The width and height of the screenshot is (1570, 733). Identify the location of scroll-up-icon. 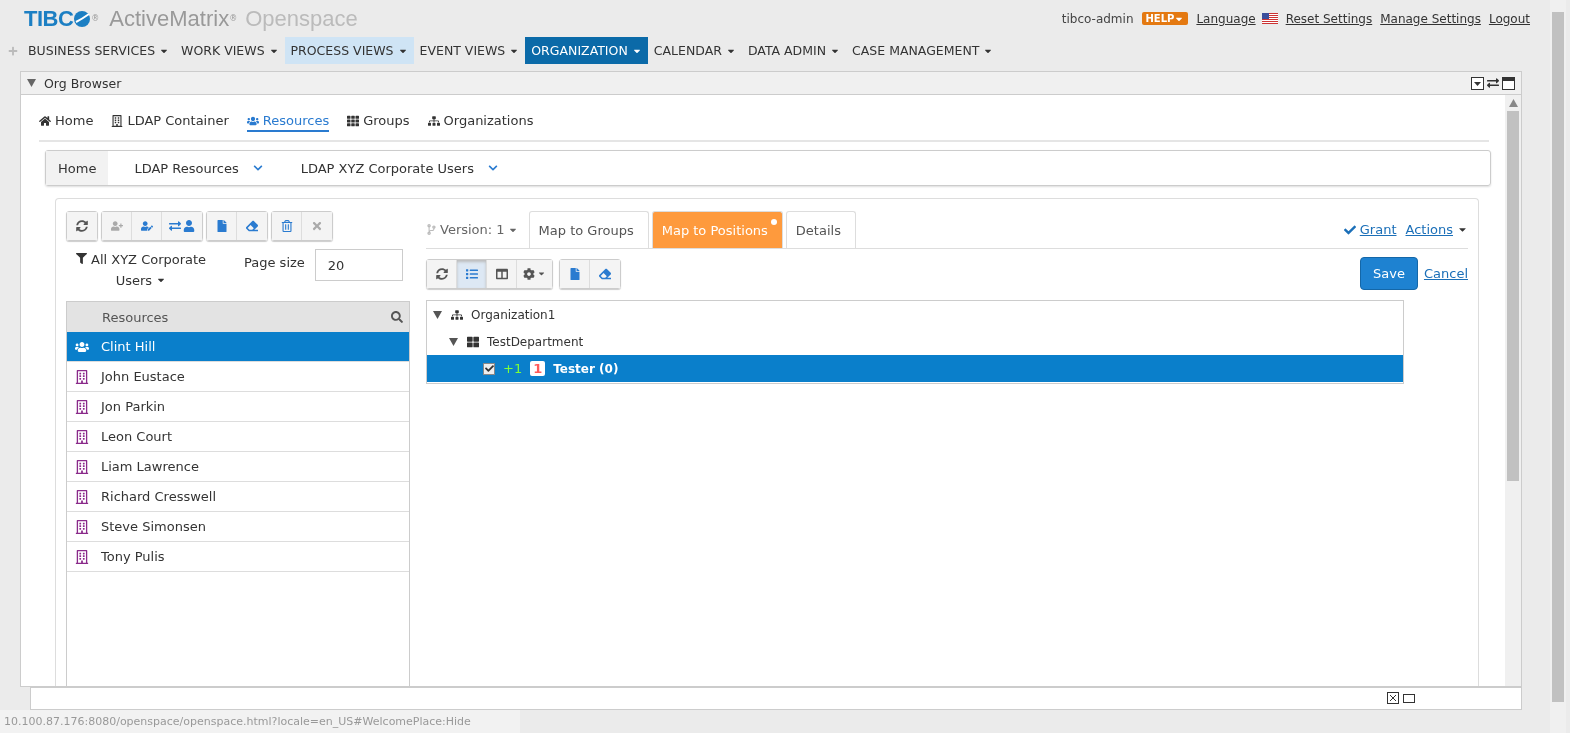
(1513, 103).